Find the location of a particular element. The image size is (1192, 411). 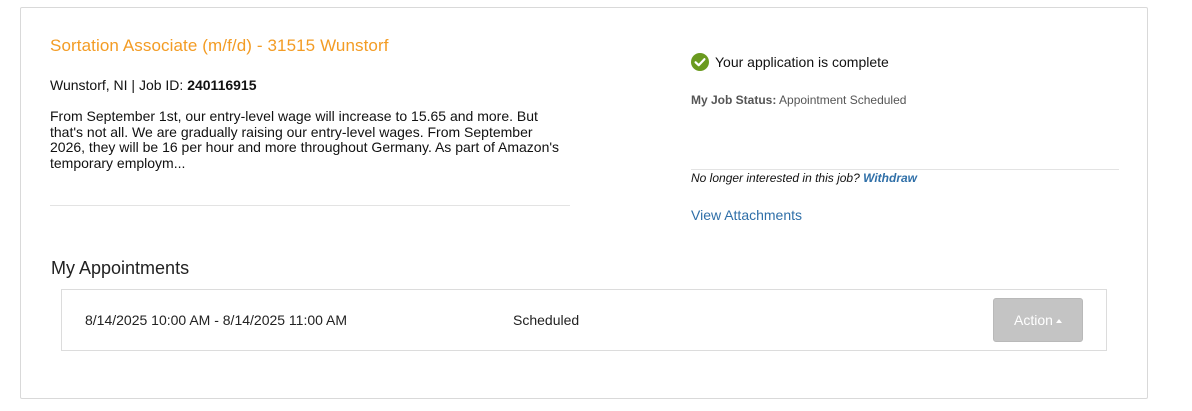

job-status: My Job Status: Appointment Scheduled is located at coordinates (798, 100).